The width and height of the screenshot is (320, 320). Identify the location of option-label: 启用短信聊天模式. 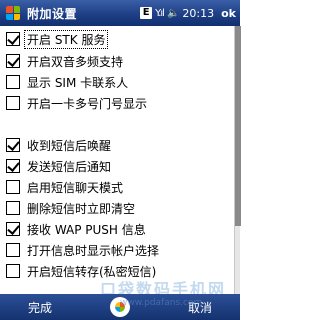
(75, 187).